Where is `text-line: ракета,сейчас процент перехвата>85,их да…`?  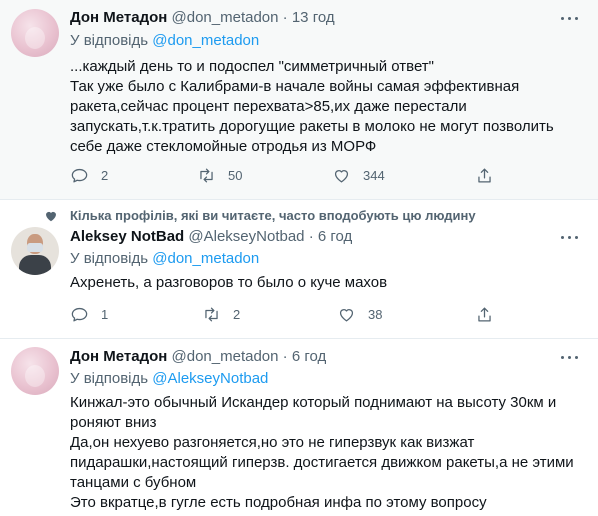
text-line: ракета,сейчас процент перехвата>85,их да… is located at coordinates (268, 106).